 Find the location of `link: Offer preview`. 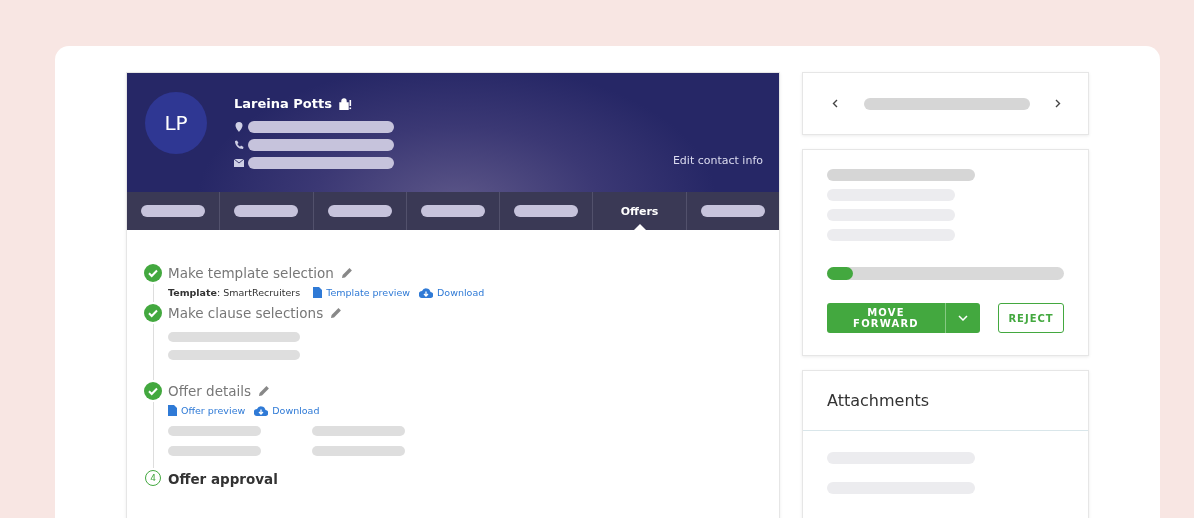

link: Offer preview is located at coordinates (213, 410).